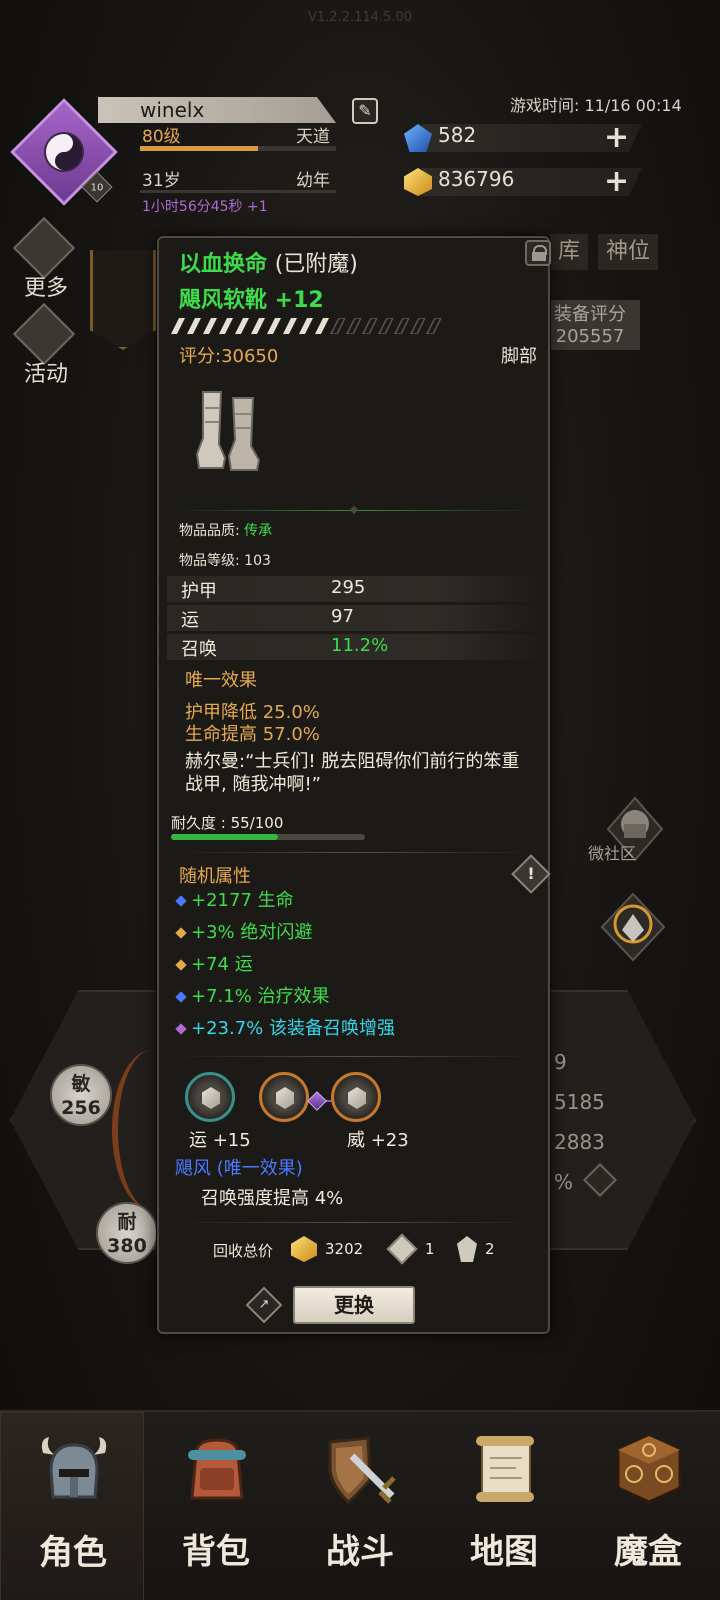  Describe the element at coordinates (538, 253) in the screenshot. I see `lock-icon` at that location.